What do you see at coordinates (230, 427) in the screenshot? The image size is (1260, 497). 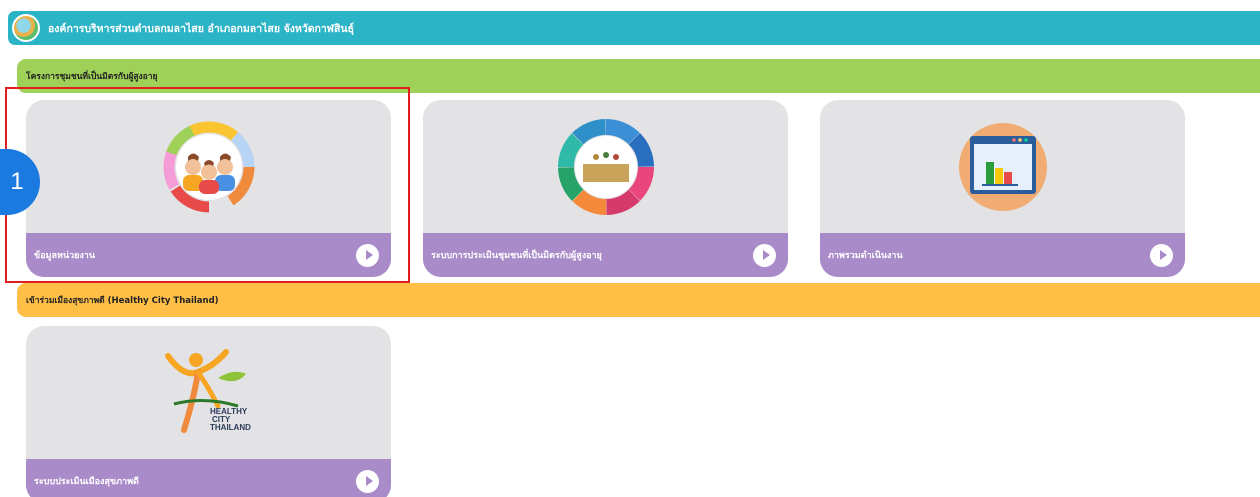 I see `svg-text: THAILAND` at bounding box center [230, 427].